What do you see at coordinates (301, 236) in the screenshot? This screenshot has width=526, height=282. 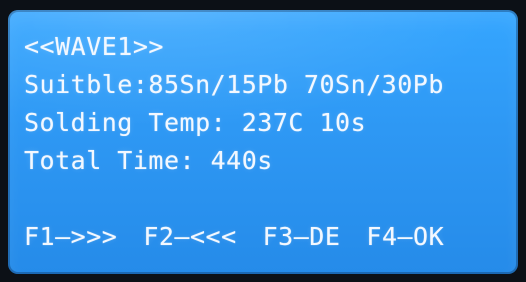 I see `f3-delete-hint: F3—DE` at bounding box center [301, 236].